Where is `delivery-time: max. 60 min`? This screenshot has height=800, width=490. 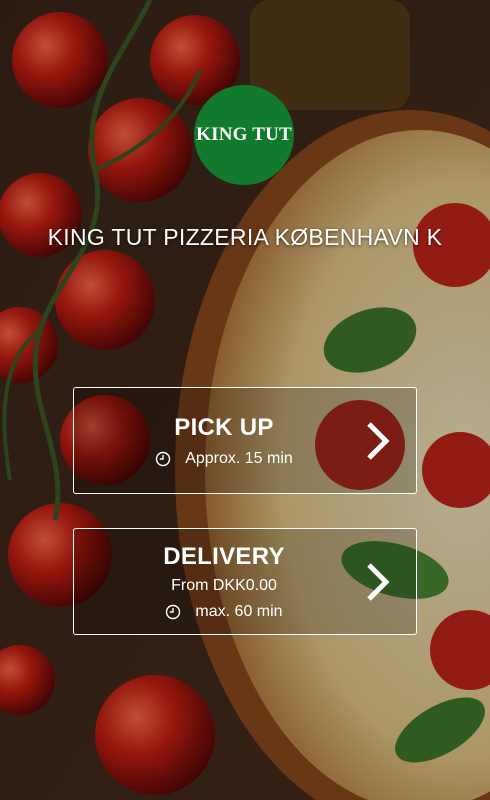
delivery-time: max. 60 min is located at coordinates (239, 611).